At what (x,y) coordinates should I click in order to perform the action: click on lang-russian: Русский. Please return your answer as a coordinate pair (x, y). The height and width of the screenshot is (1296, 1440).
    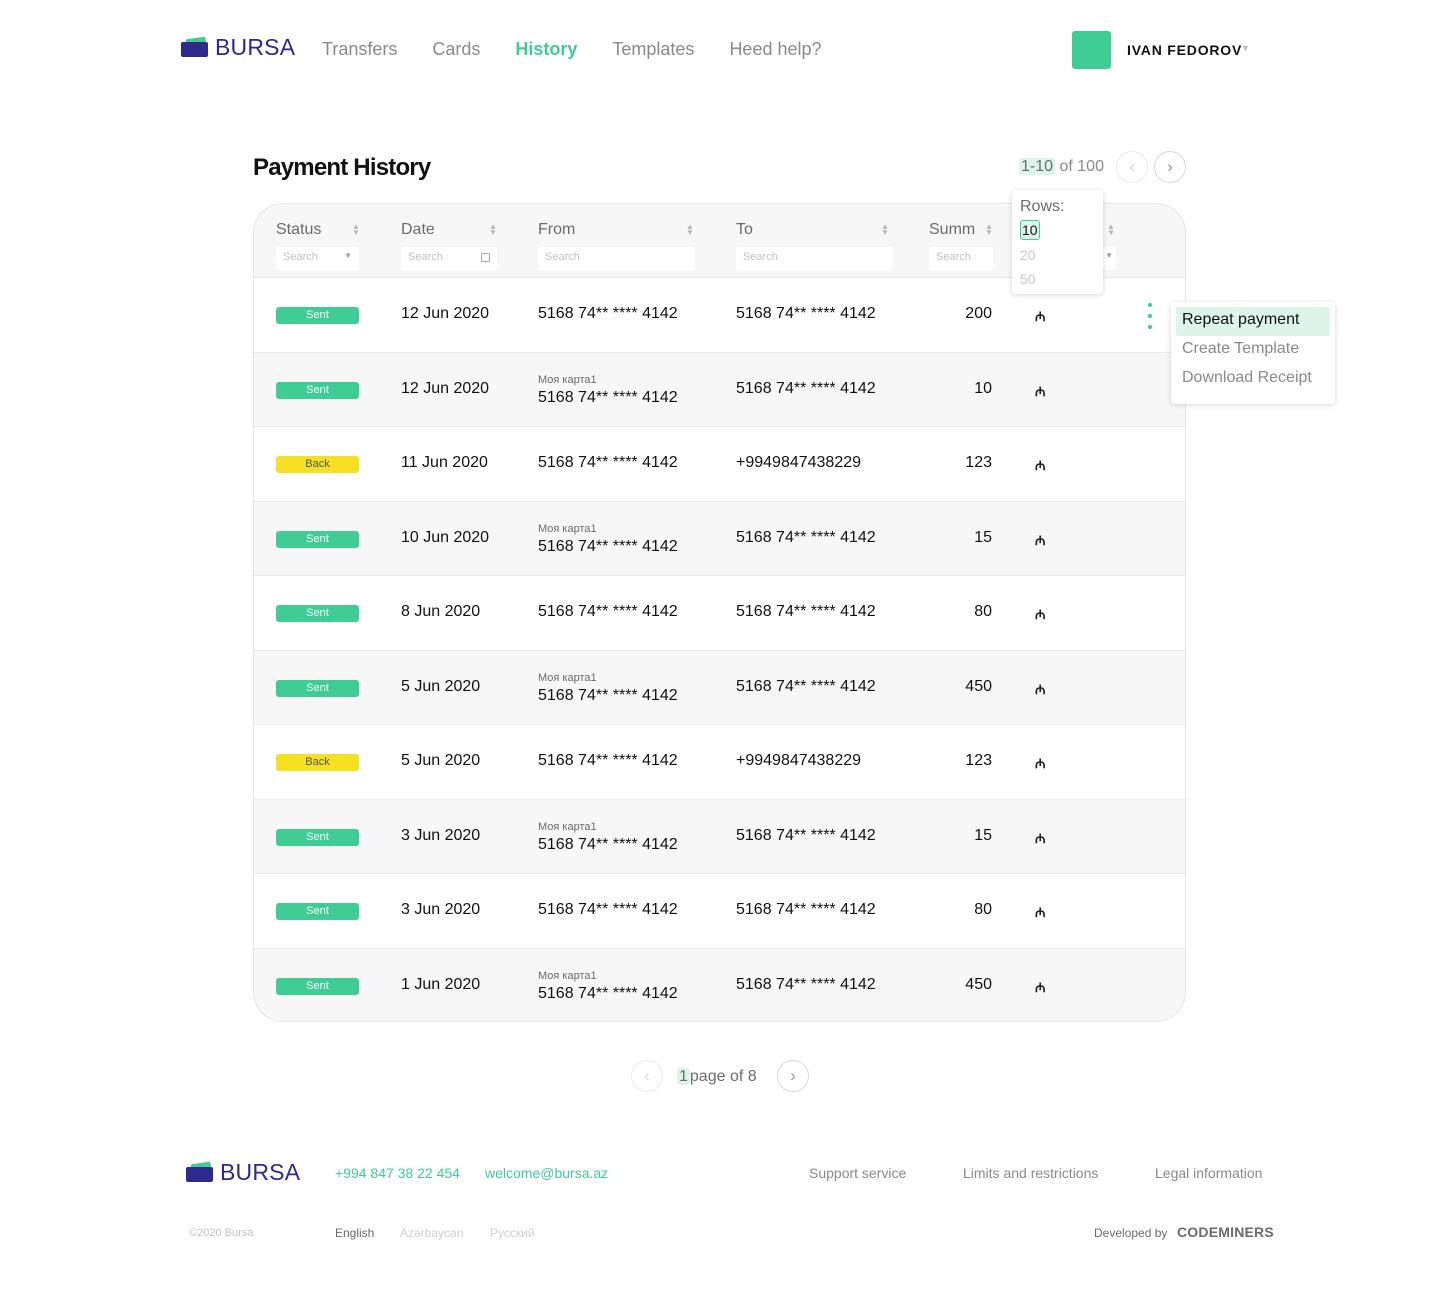
    Looking at the image, I should click on (512, 1233).